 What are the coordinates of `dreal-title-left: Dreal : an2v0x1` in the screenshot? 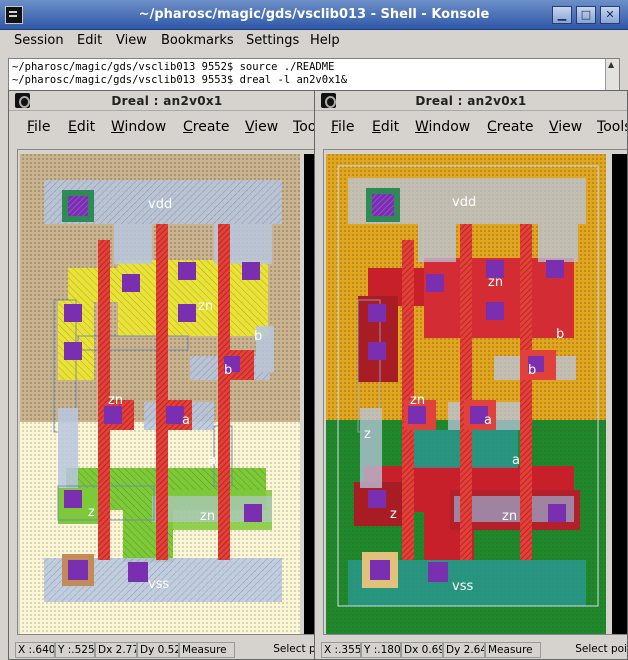 It's located at (167, 101).